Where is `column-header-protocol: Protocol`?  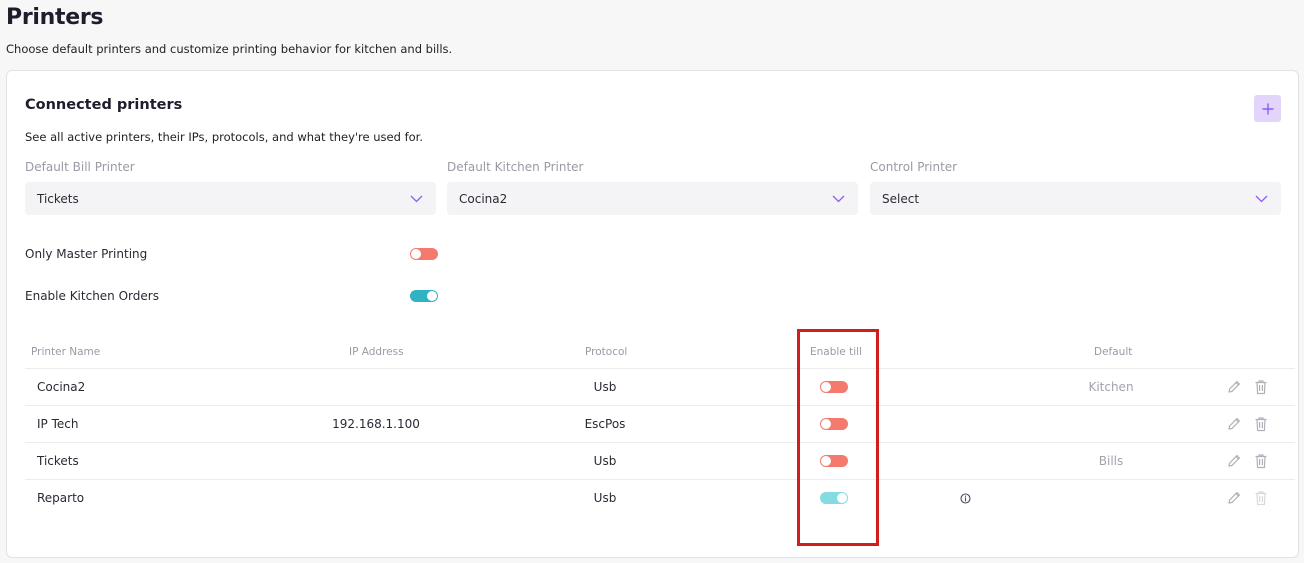
column-header-protocol: Protocol is located at coordinates (606, 352).